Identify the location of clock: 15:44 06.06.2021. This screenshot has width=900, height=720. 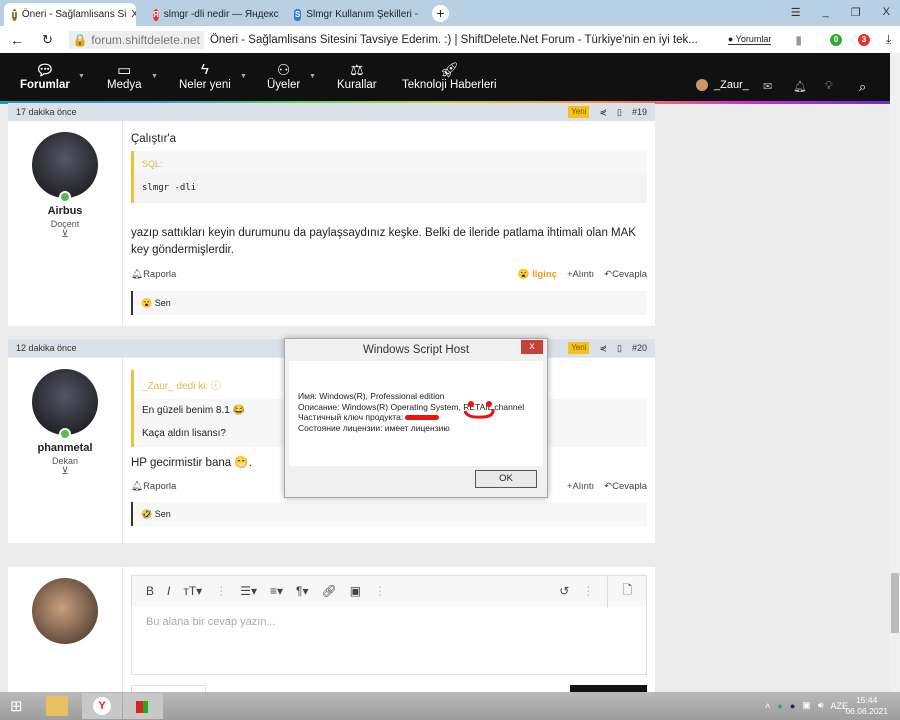
(866, 706).